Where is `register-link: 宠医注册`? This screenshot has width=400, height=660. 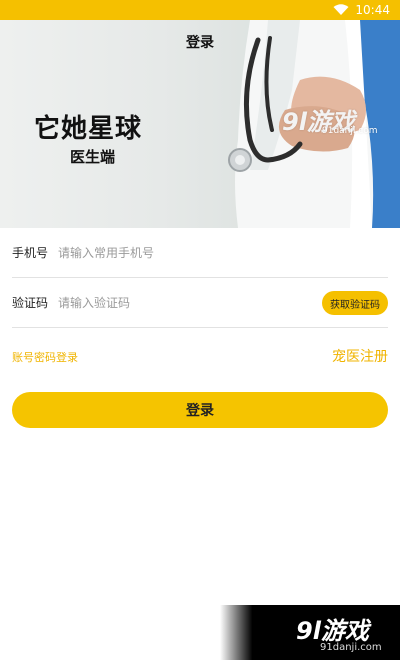 register-link: 宠医注册 is located at coordinates (360, 356).